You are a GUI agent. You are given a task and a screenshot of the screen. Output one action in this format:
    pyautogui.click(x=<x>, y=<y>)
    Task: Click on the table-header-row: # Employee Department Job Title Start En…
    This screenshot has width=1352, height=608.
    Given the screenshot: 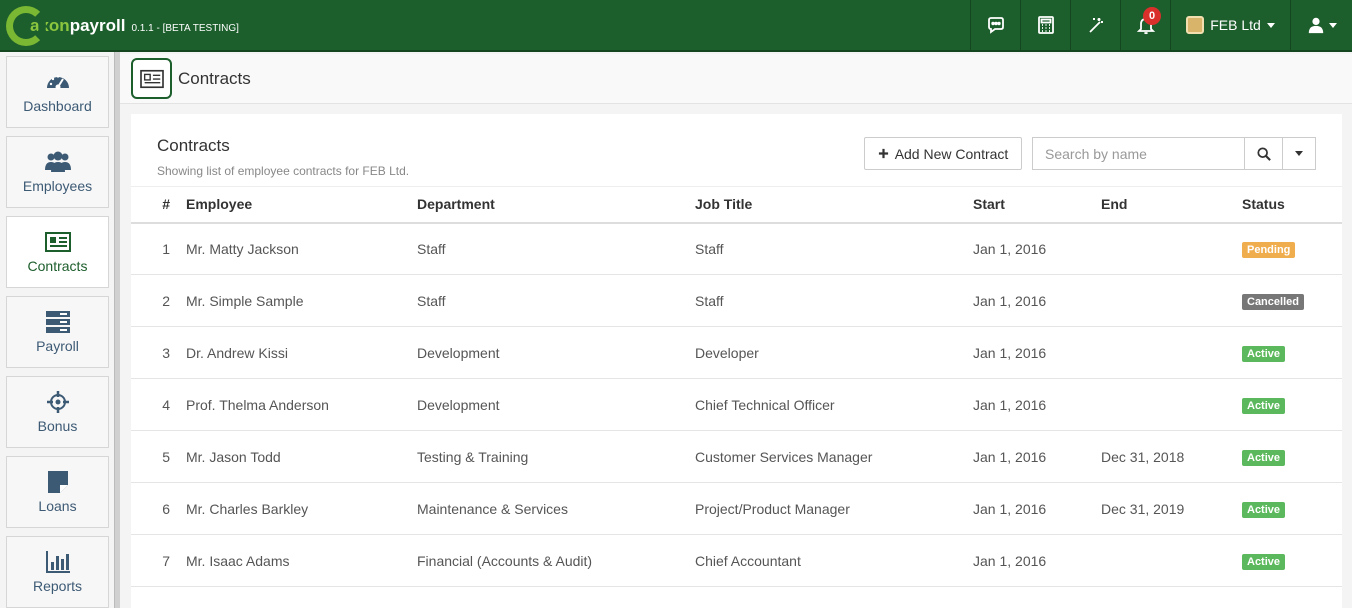 What is the action you would take?
    pyautogui.click(x=736, y=205)
    